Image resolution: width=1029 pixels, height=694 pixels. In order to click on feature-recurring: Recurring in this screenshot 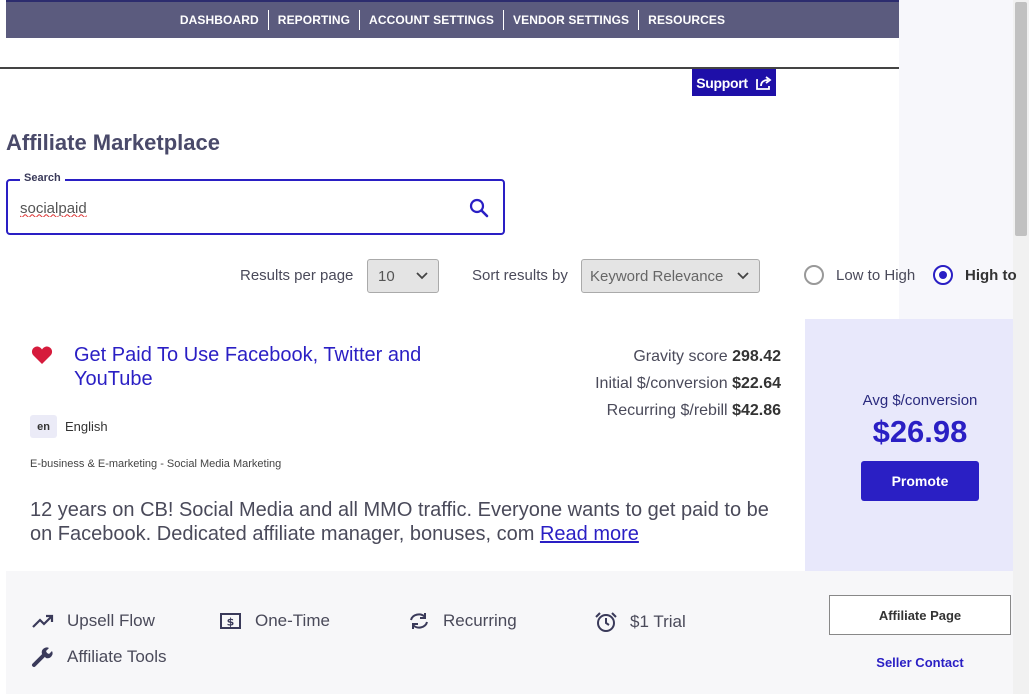, I will do `click(462, 621)`.